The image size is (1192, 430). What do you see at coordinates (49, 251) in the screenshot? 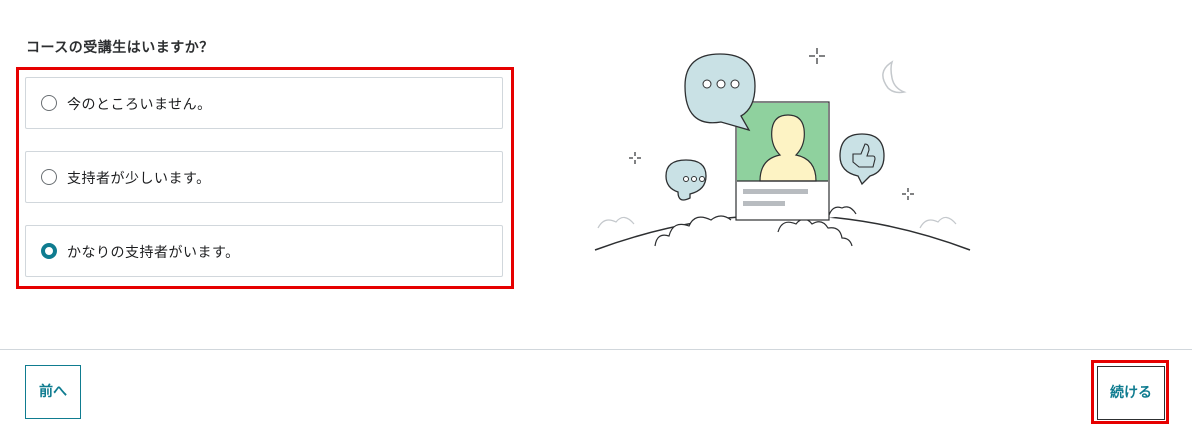
I see `radio-checked-icon` at bounding box center [49, 251].